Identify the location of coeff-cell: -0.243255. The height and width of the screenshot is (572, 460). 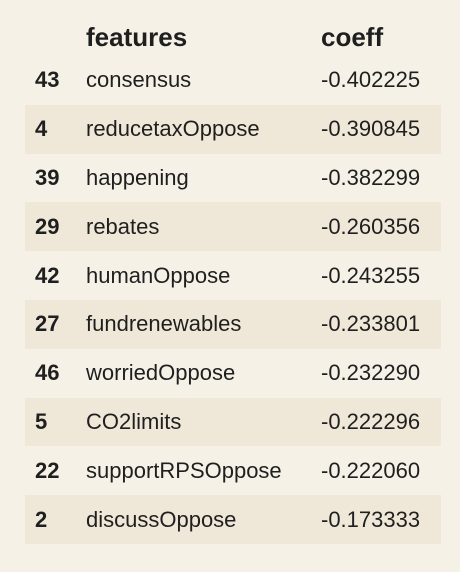
(371, 275).